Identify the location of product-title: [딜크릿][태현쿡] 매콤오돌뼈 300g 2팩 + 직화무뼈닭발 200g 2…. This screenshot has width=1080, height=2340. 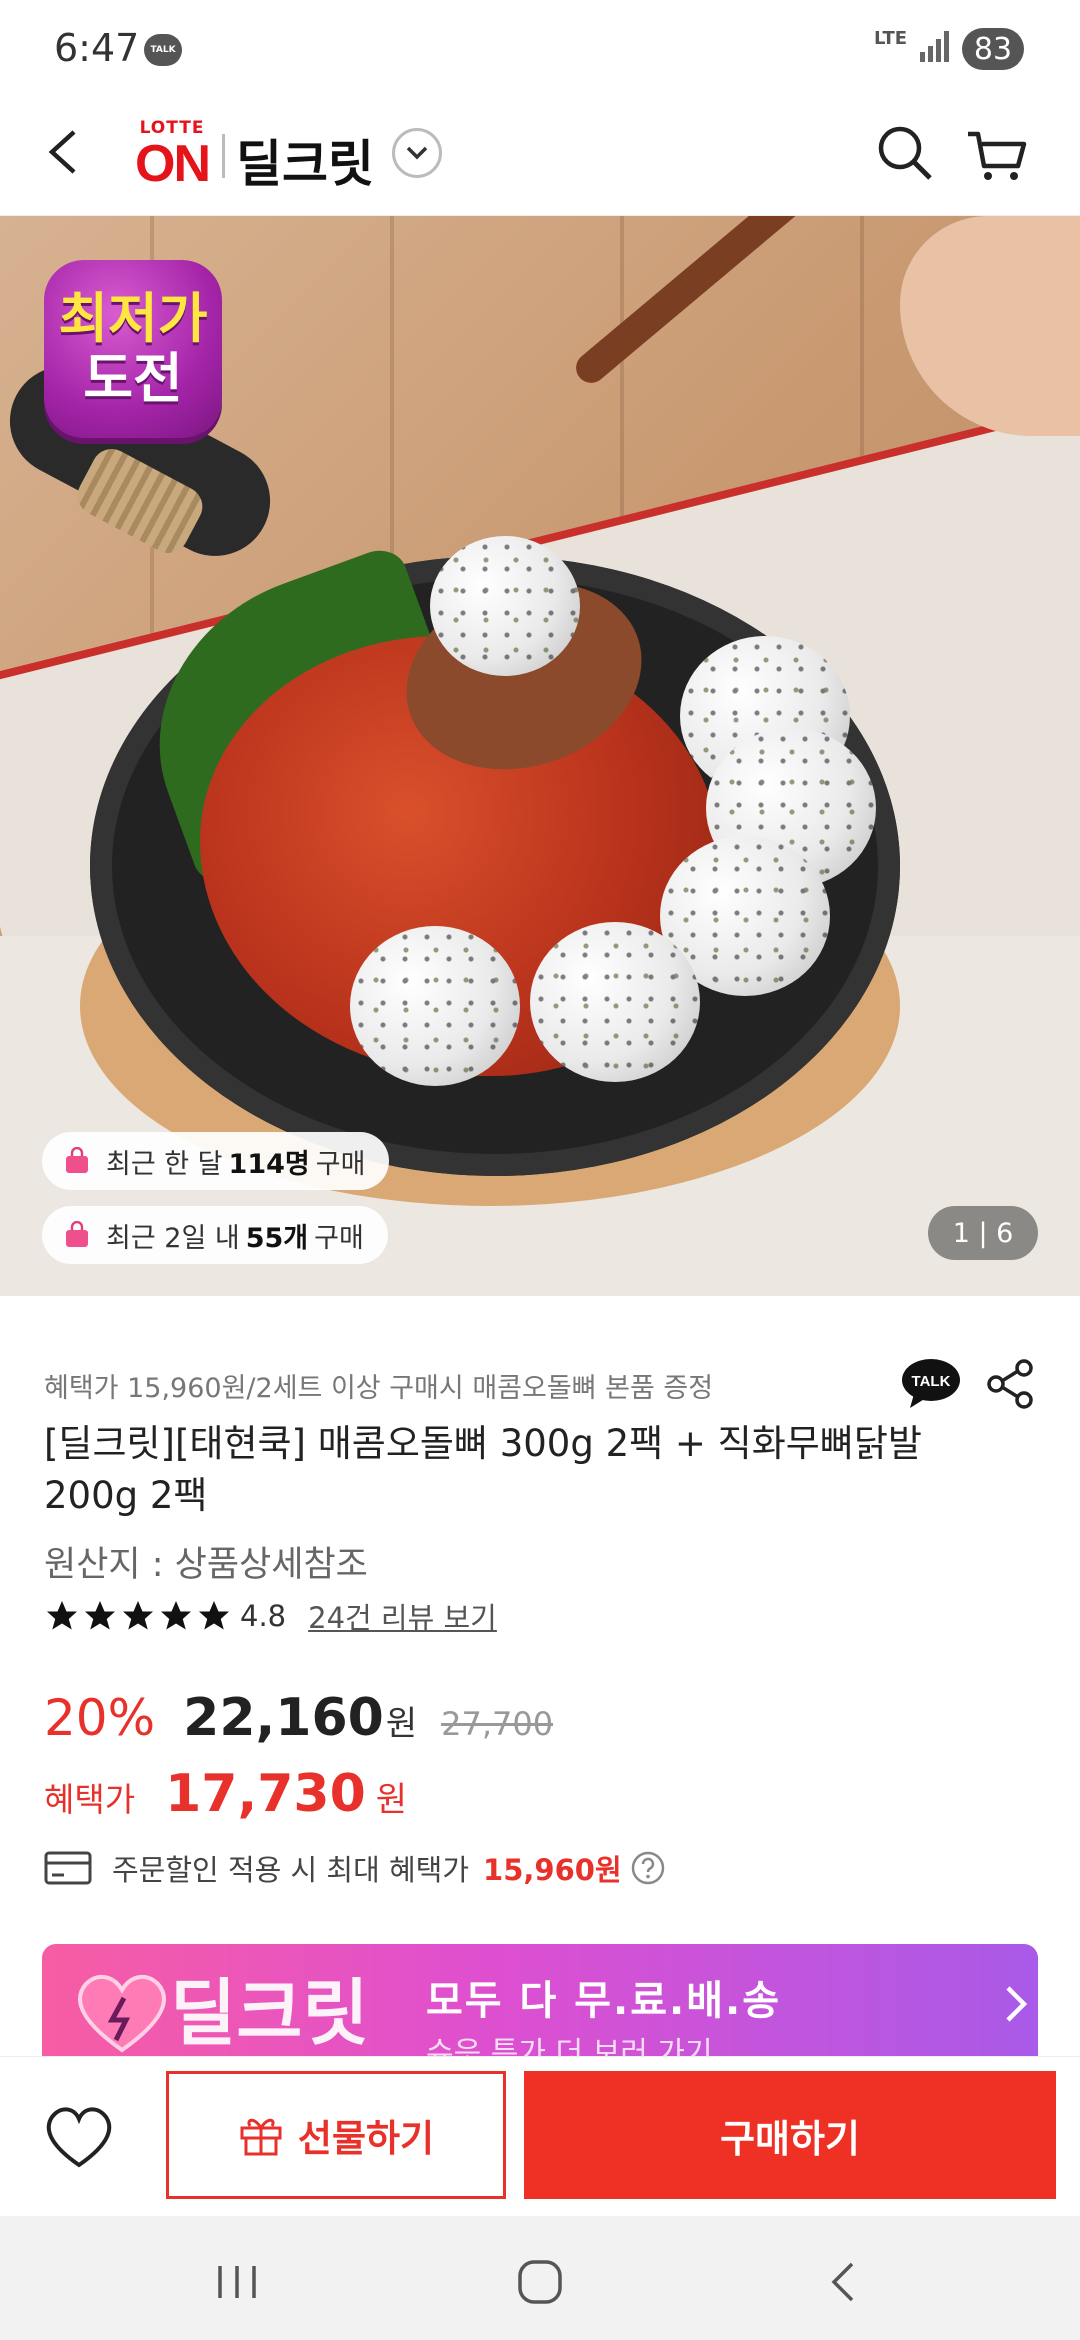
(483, 1469).